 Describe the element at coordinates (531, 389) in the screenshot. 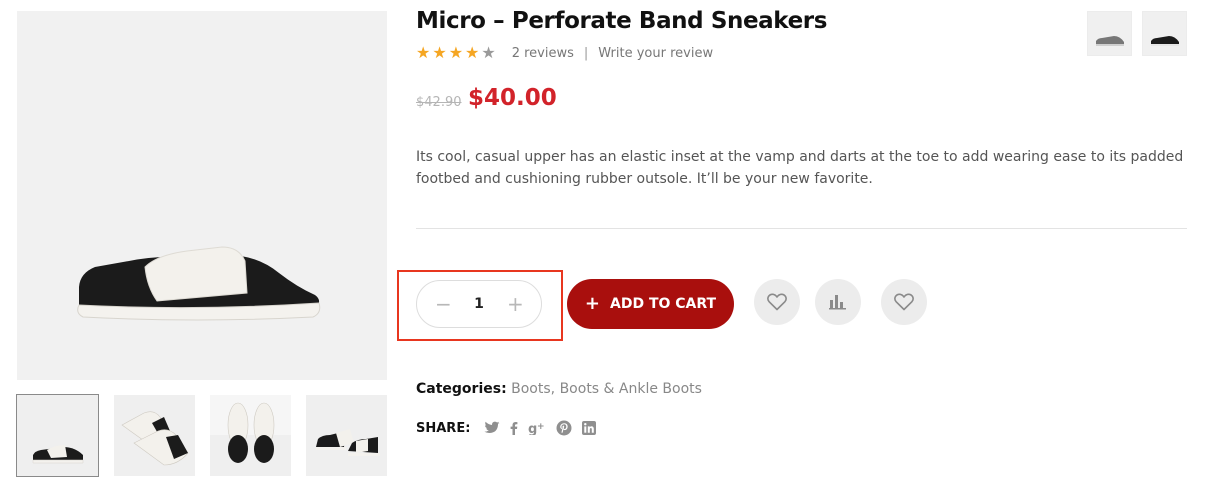

I see `category-link-boots: Boots` at that location.